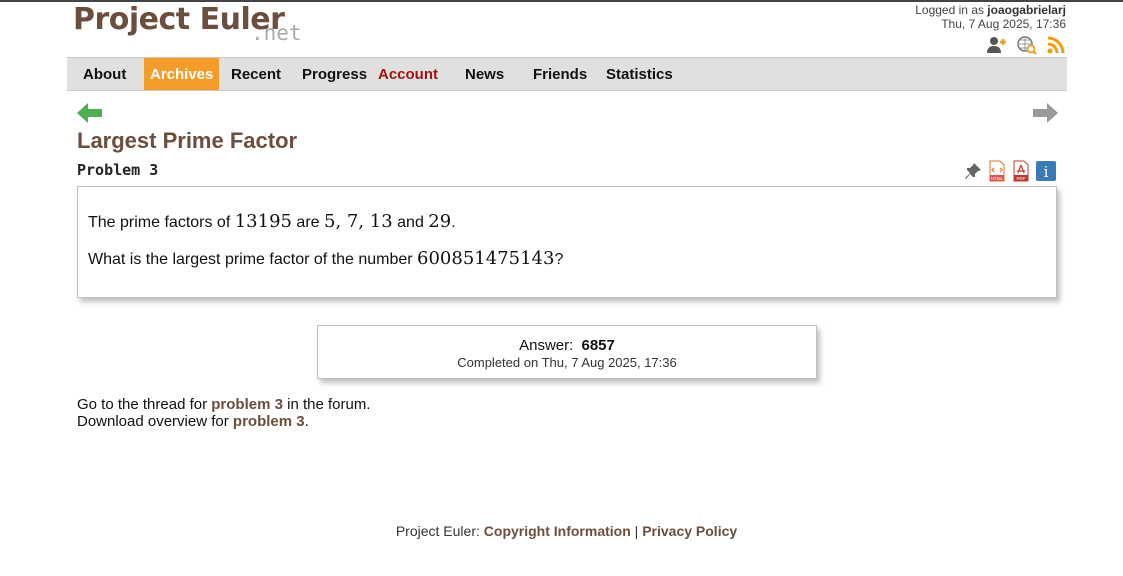  I want to click on globe-search-icon, so click(1027, 45).